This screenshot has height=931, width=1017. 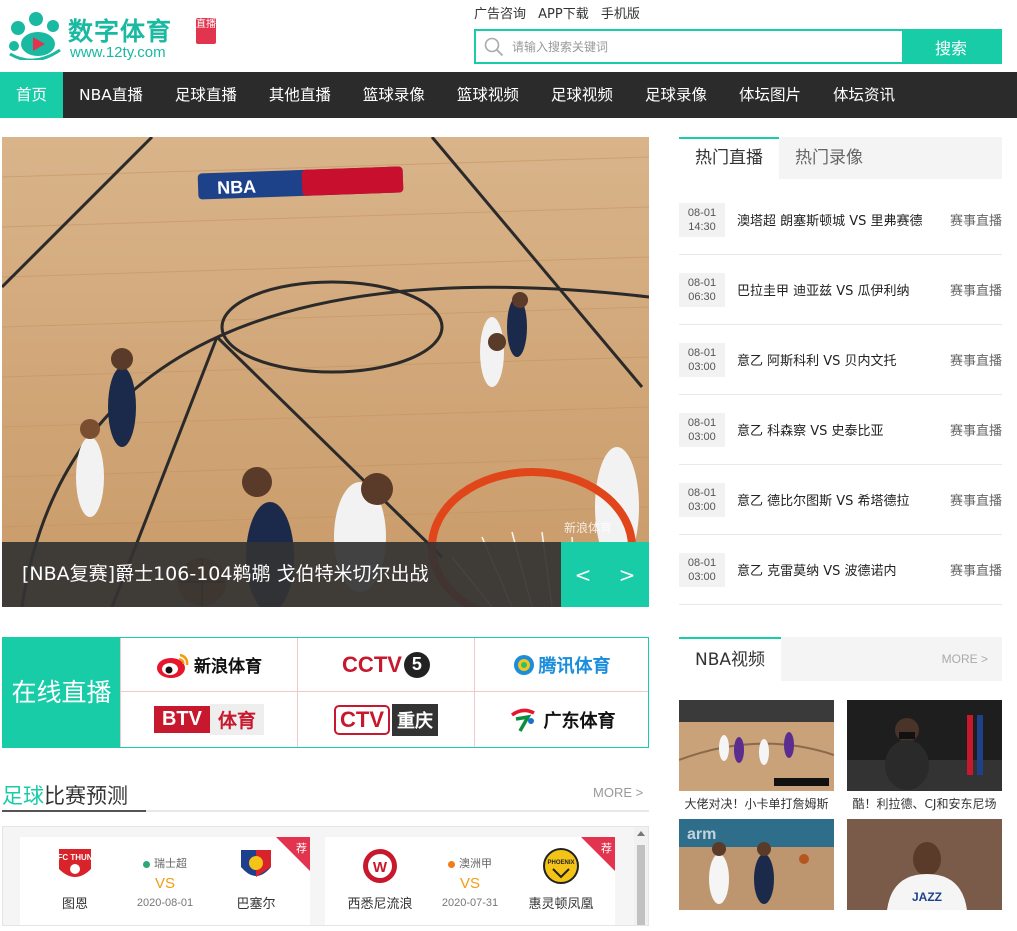 I want to click on channel-btv: BTV 体育, so click(x=208, y=719).